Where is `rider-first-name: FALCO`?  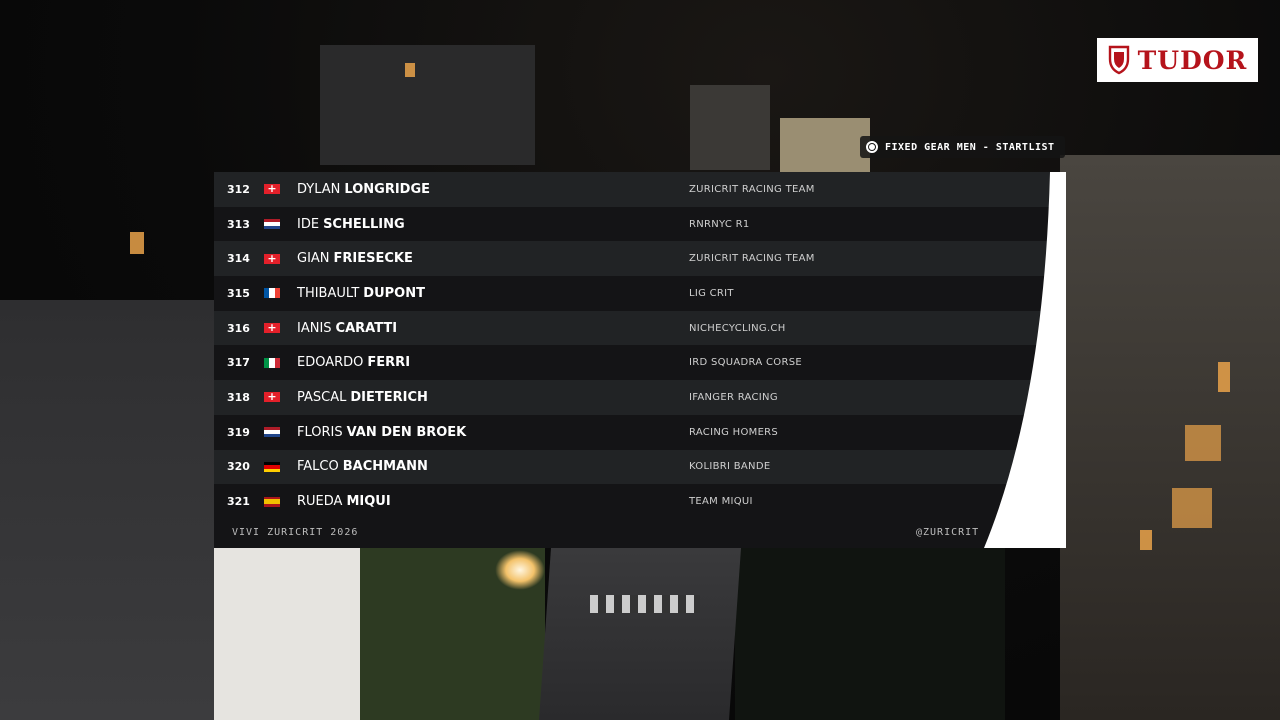
rider-first-name: FALCO is located at coordinates (318, 467).